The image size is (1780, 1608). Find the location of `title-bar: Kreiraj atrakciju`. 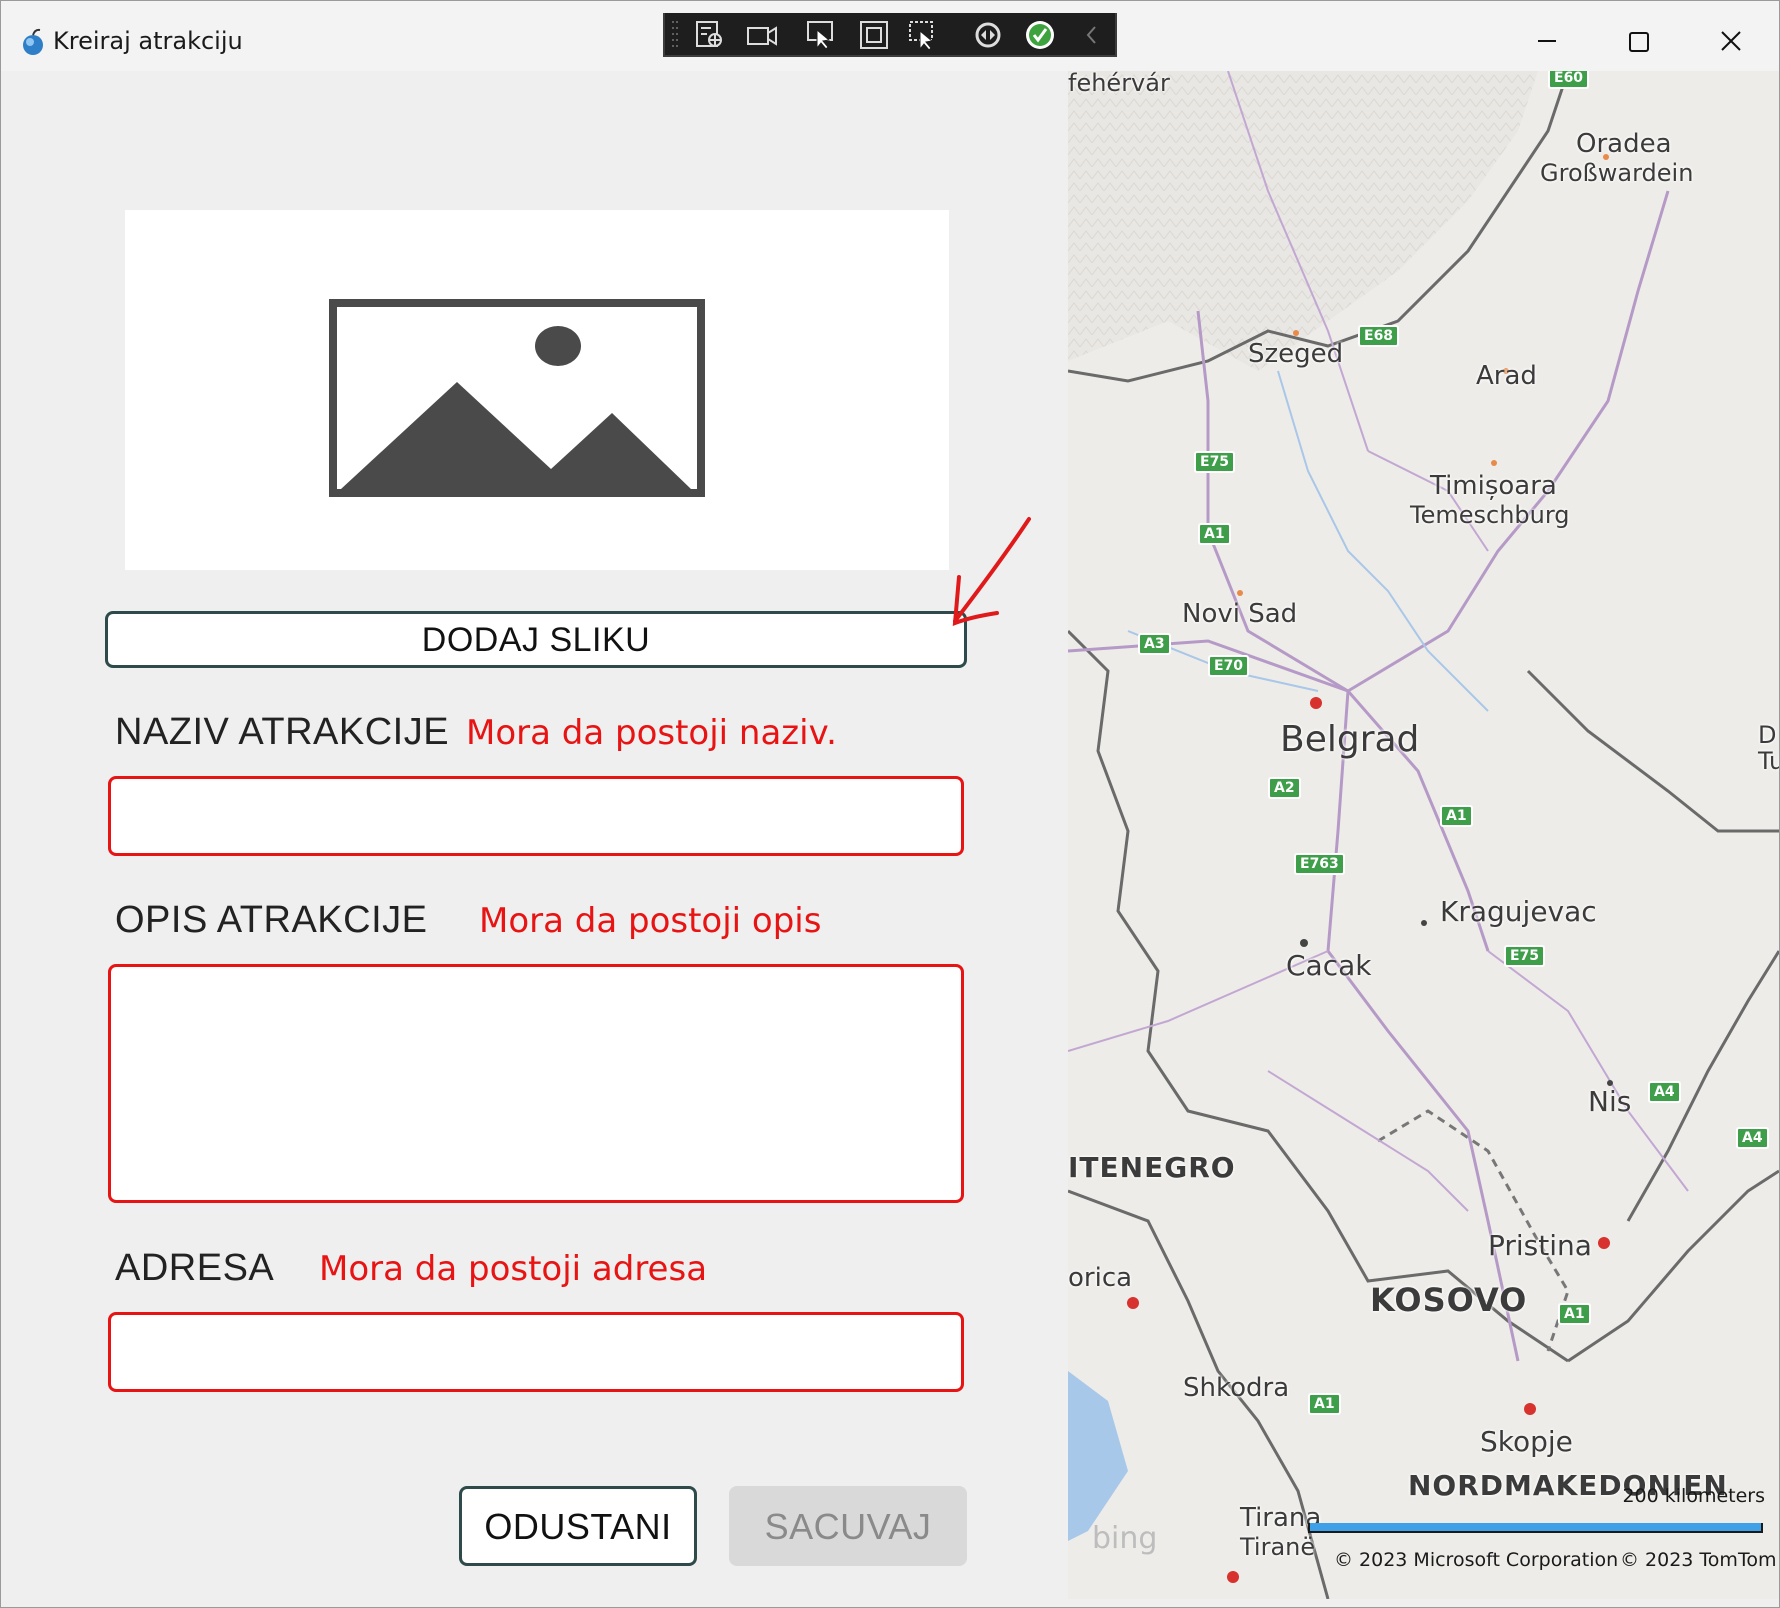

title-bar: Kreiraj atrakciju is located at coordinates (890, 36).